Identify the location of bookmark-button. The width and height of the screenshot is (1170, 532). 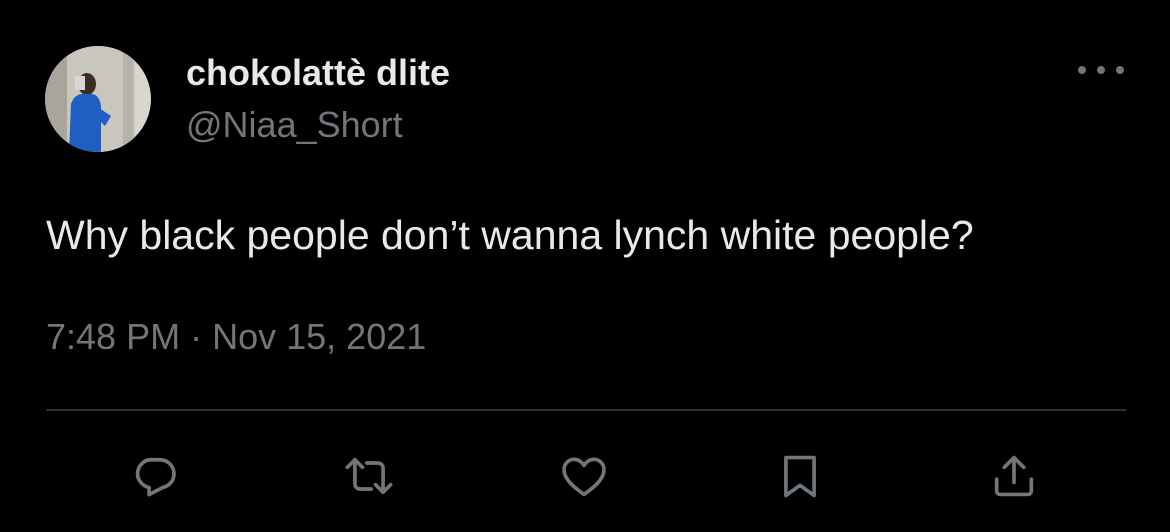
(800, 476).